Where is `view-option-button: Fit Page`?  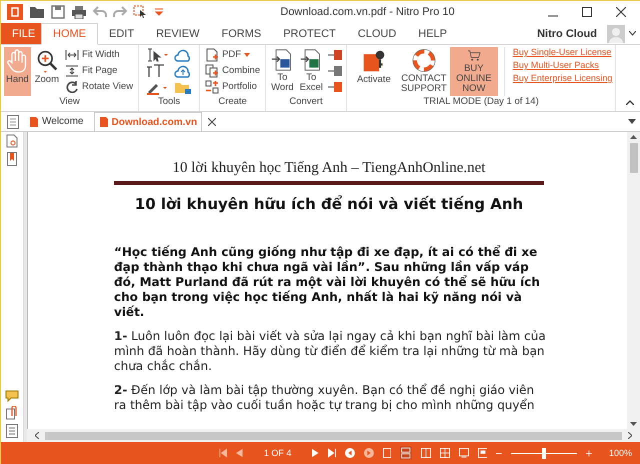 view-option-button: Fit Page is located at coordinates (99, 70).